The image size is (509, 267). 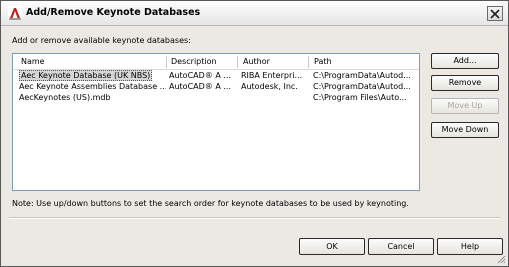 What do you see at coordinates (113, 12) in the screenshot?
I see `dialog-title: Add/Remove Keynote Databases` at bounding box center [113, 12].